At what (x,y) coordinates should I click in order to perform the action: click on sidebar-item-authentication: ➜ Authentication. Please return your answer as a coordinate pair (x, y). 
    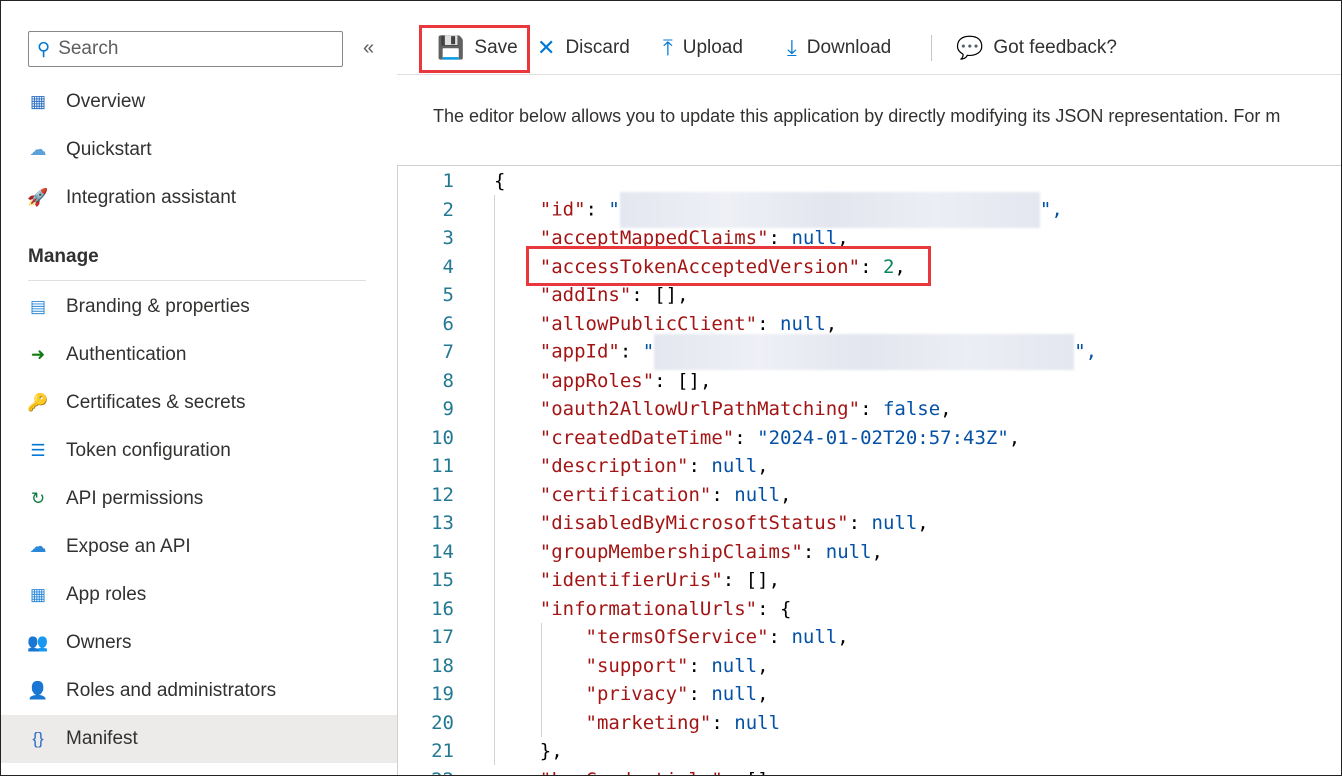
    Looking at the image, I should click on (199, 355).